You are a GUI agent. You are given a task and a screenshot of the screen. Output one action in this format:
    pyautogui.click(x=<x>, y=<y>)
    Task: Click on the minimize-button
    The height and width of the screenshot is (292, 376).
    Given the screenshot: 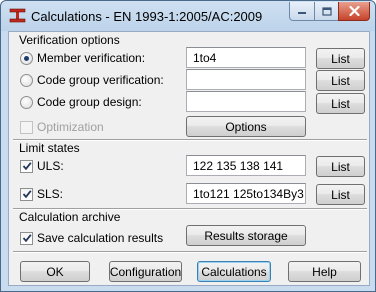 What is the action you would take?
    pyautogui.click(x=302, y=11)
    